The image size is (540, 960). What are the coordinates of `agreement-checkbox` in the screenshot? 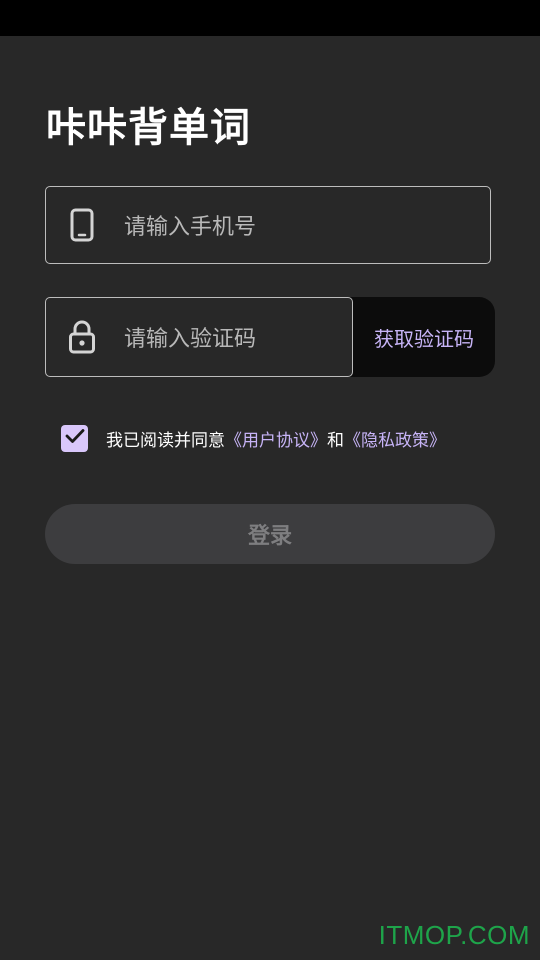 It's located at (74, 438).